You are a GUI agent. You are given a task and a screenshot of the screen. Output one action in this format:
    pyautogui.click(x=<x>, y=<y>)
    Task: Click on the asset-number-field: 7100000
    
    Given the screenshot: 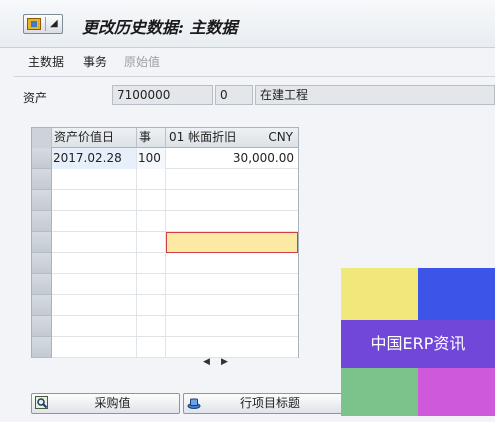 What is the action you would take?
    pyautogui.click(x=162, y=95)
    